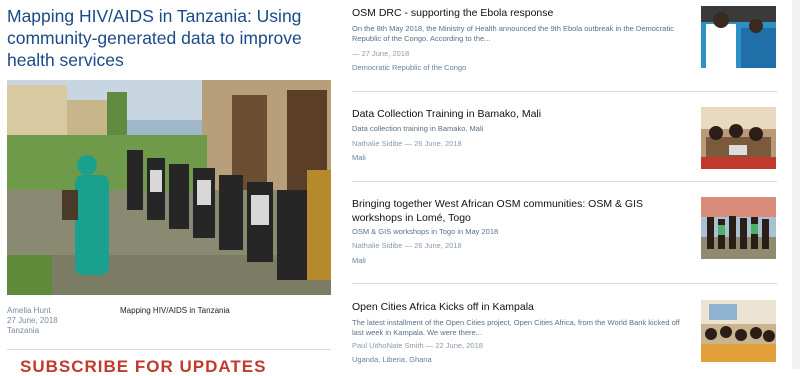 The width and height of the screenshot is (800, 376). I want to click on news-excerpt: OSM & GIS workshops in Togo in May 2018, so click(425, 231).